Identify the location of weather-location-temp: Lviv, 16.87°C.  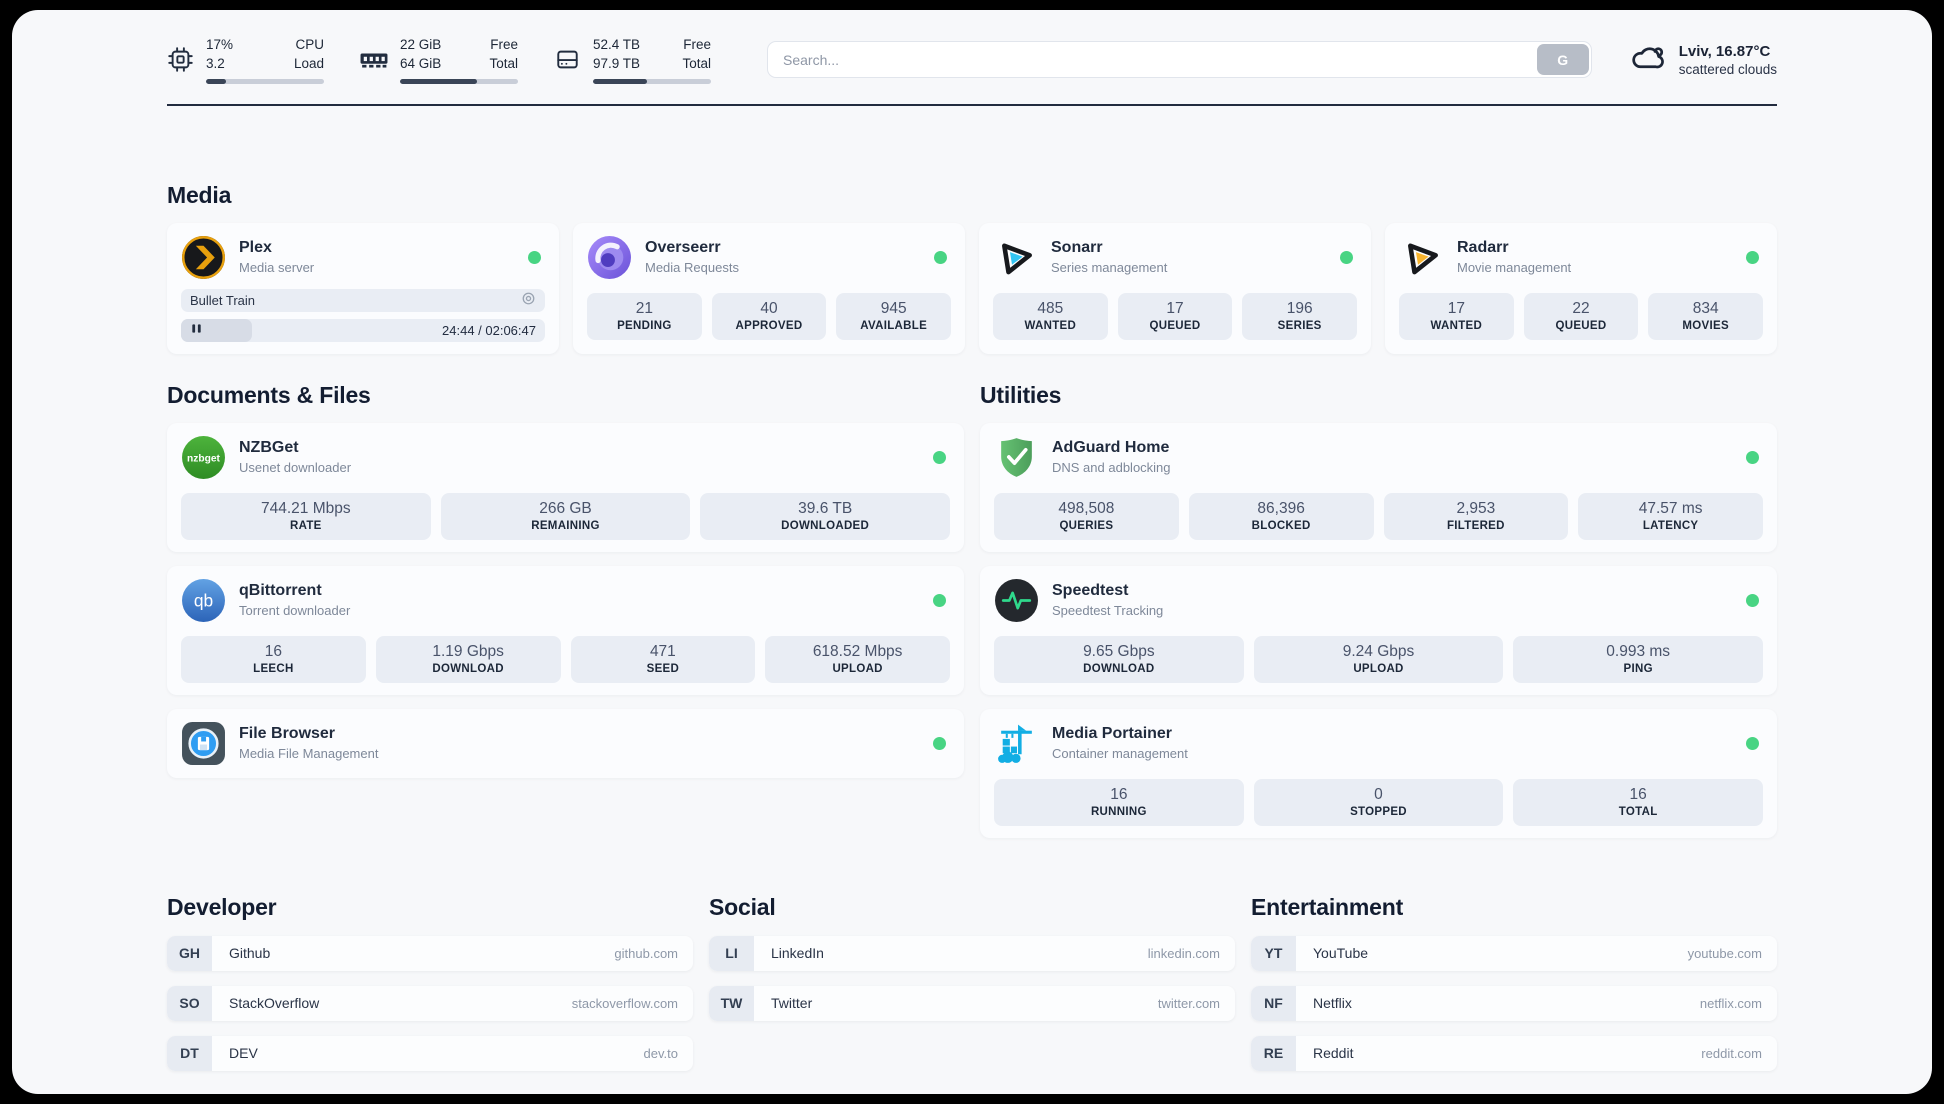
(1724, 51).